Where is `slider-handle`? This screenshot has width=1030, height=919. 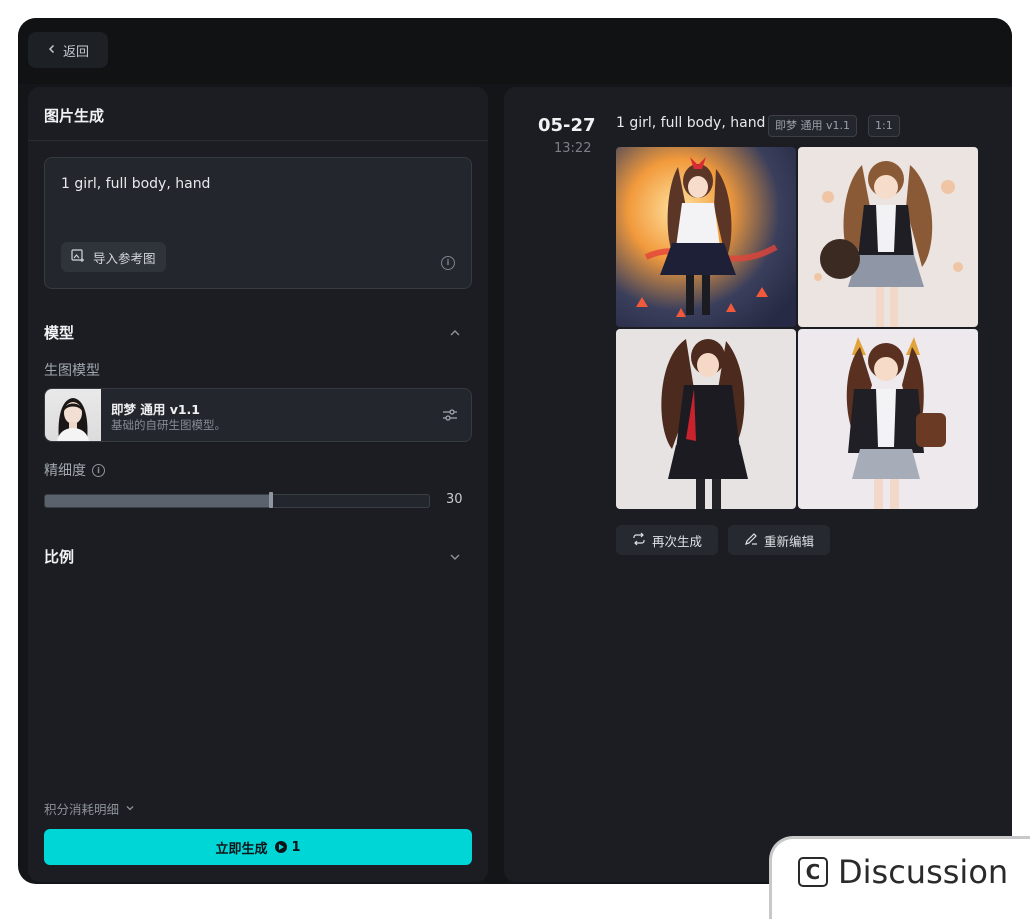 slider-handle is located at coordinates (270, 500).